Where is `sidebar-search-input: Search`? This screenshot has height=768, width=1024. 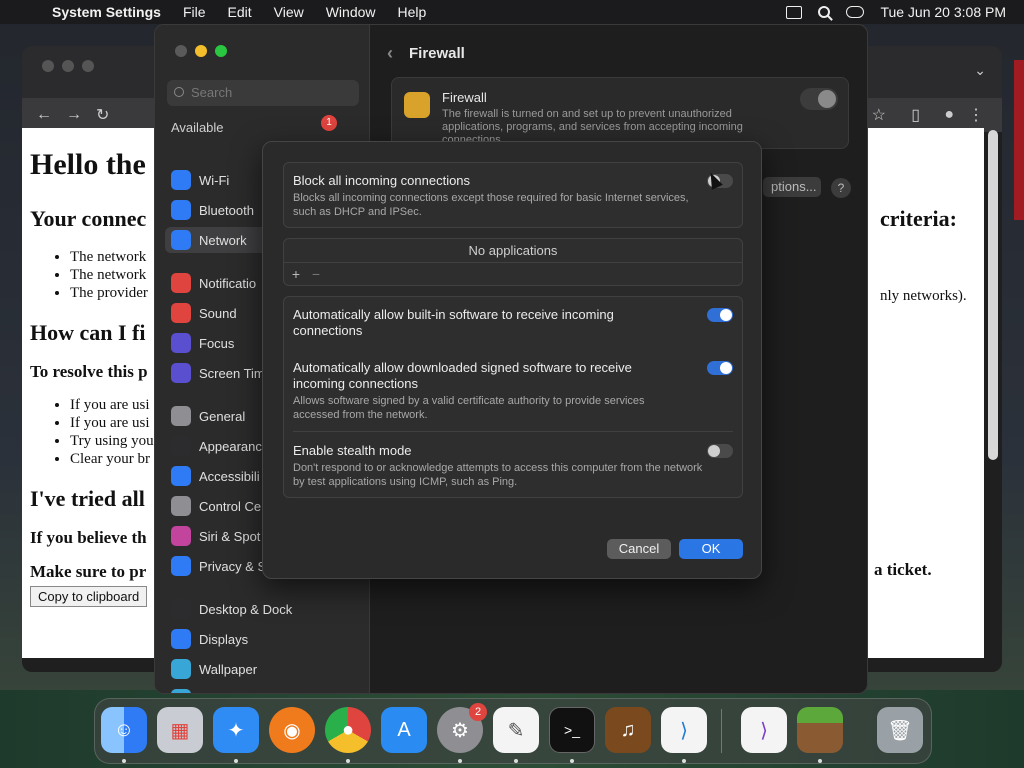
sidebar-search-input: Search is located at coordinates (263, 93).